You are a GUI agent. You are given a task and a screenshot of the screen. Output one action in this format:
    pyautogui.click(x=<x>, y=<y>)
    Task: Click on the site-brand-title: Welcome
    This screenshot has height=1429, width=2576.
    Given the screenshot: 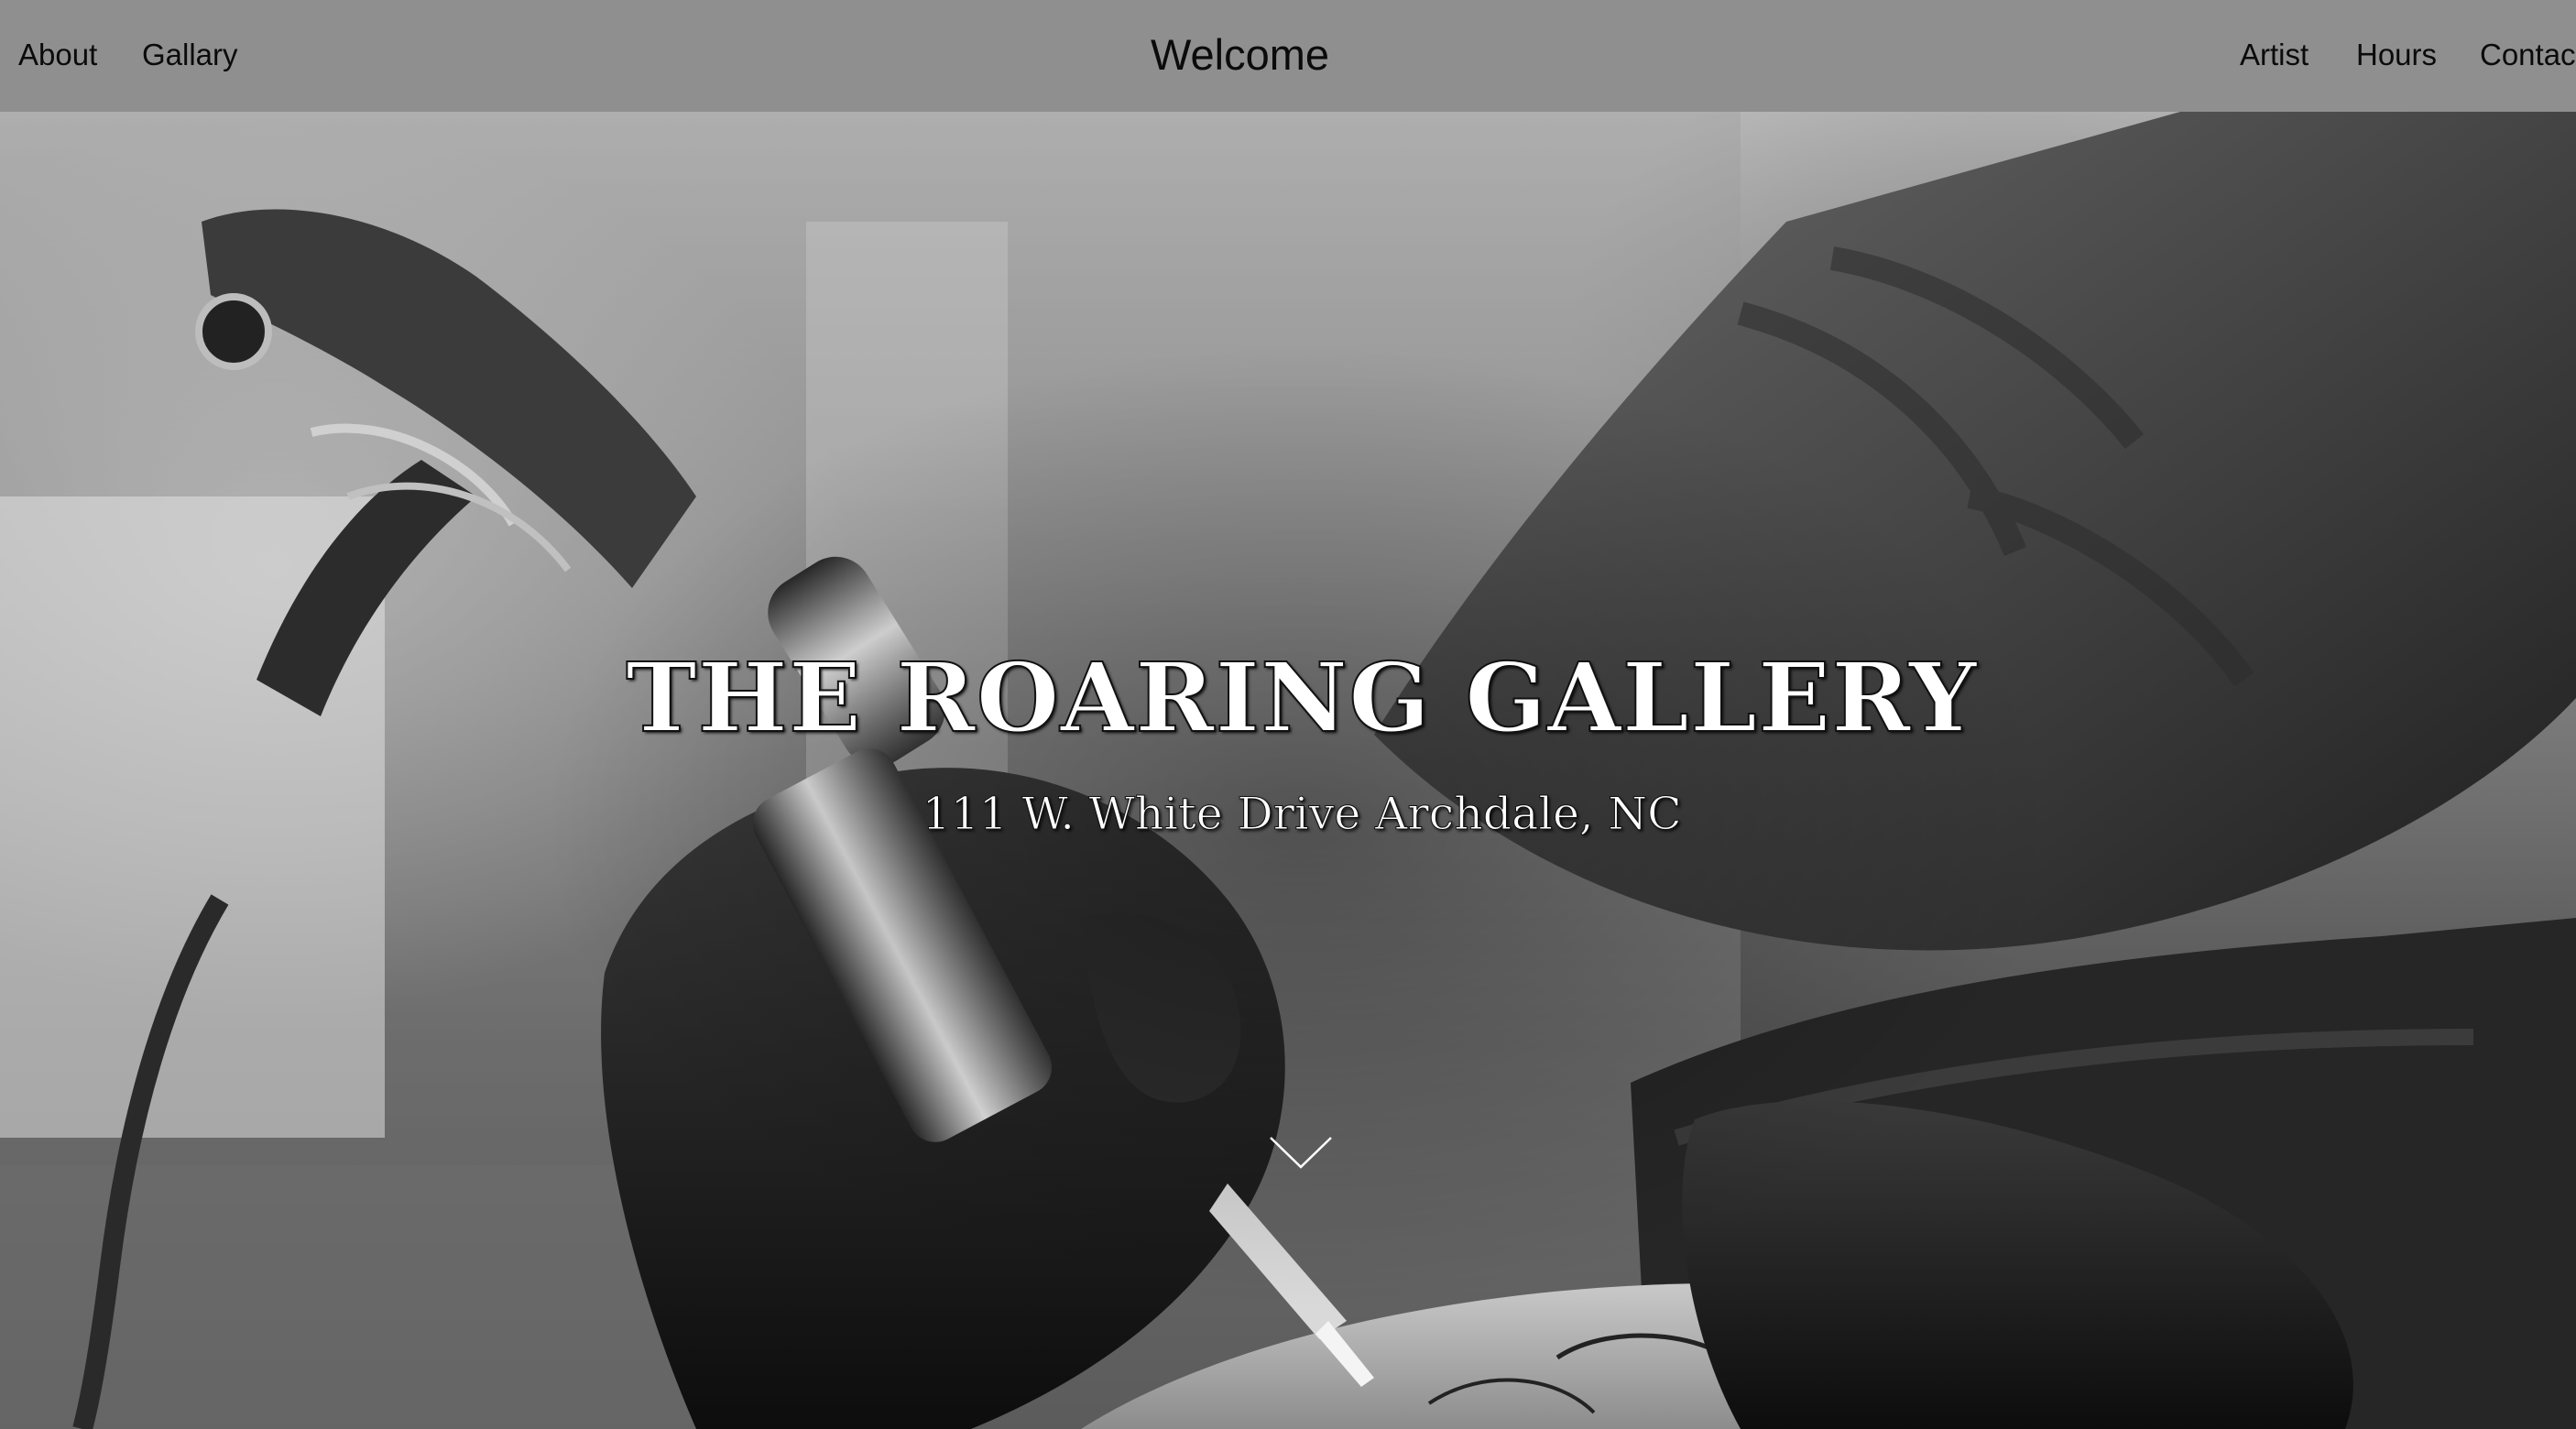 What is the action you would take?
    pyautogui.click(x=1240, y=54)
    